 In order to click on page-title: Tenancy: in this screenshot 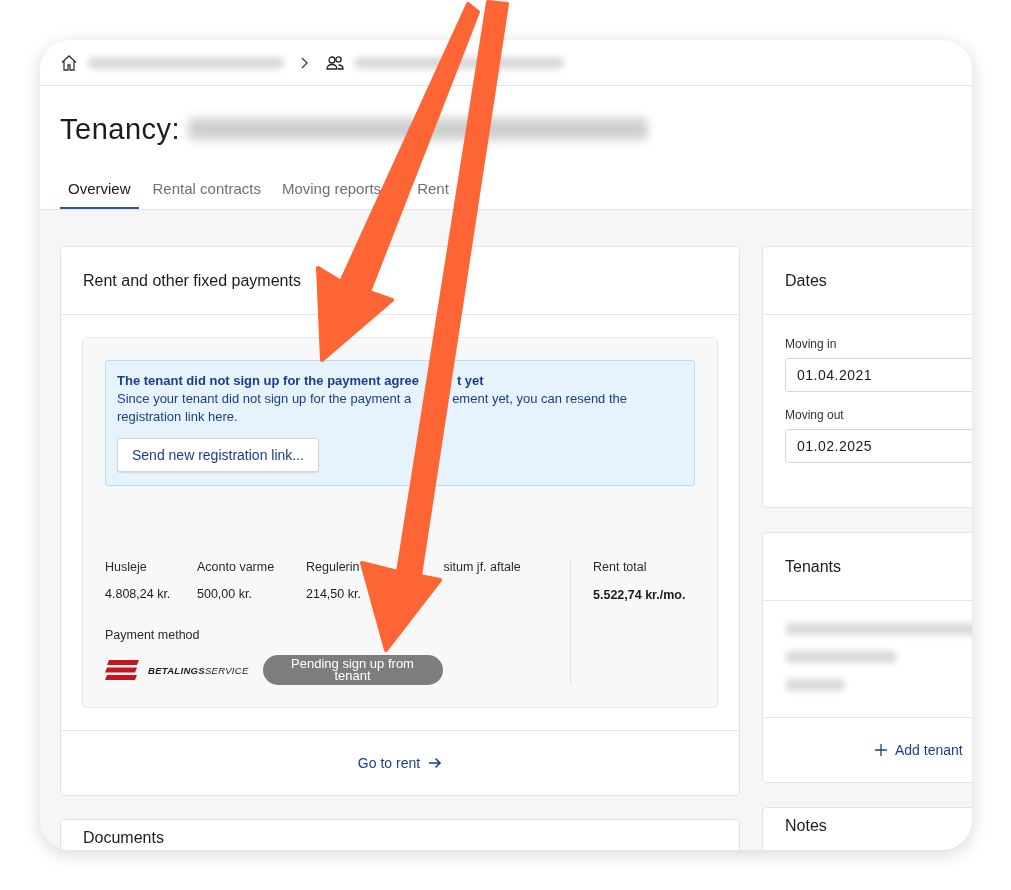, I will do `click(120, 129)`.